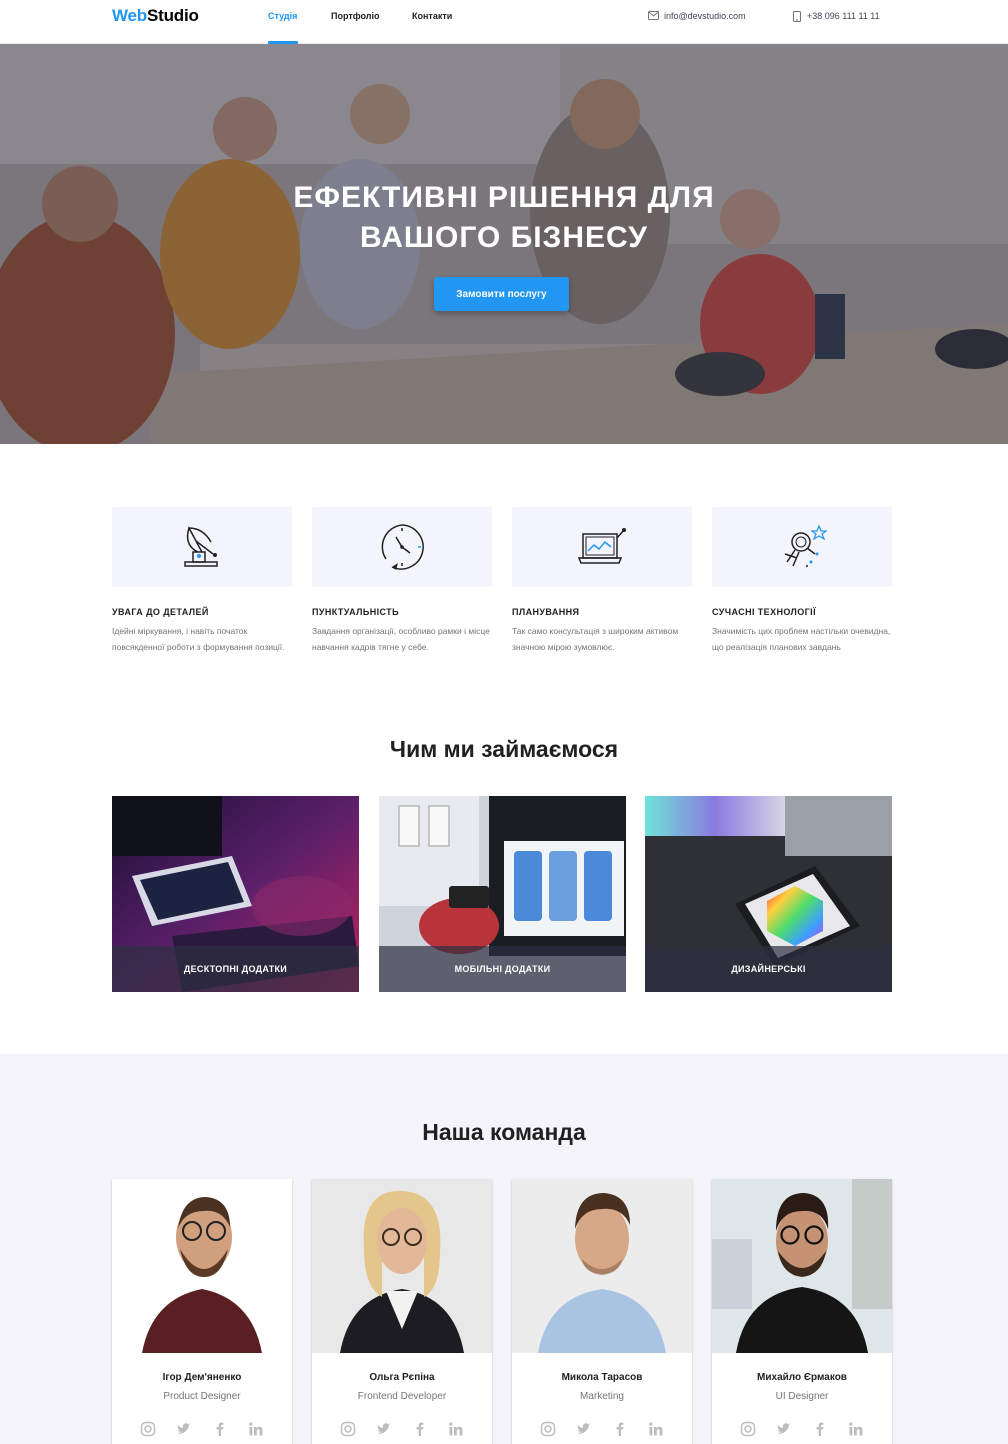 This screenshot has width=1008, height=1444. I want to click on mail-icon, so click(653, 15).